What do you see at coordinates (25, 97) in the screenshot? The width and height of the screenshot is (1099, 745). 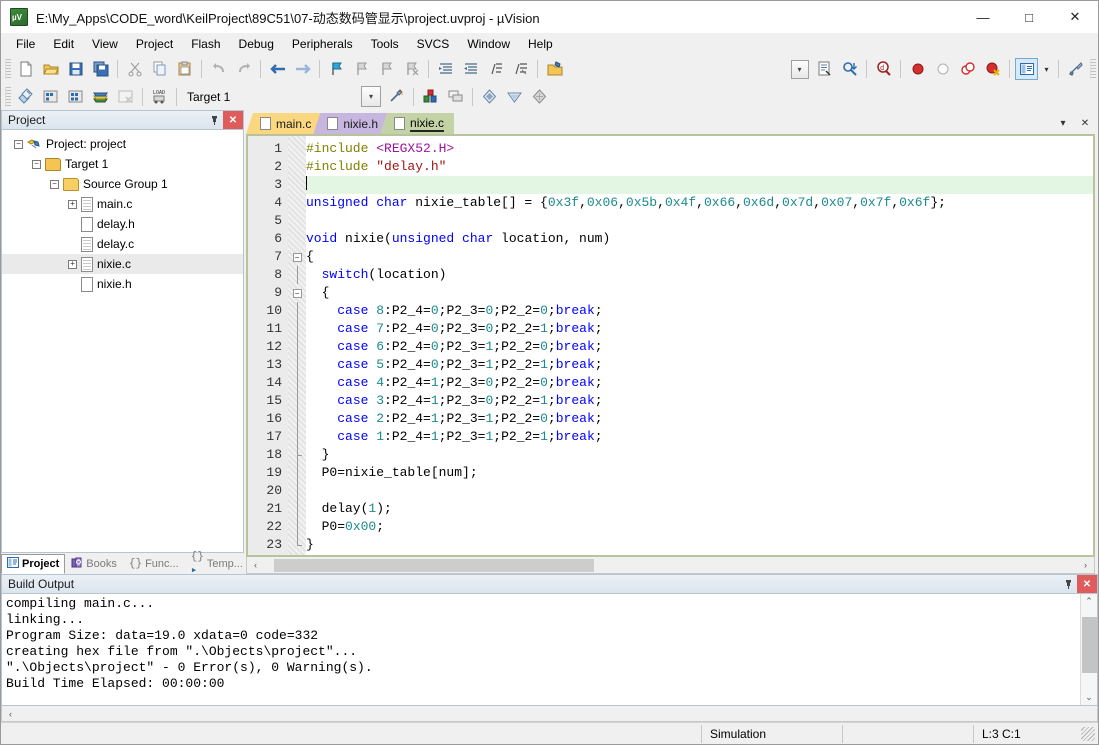 I see `translate-icon` at bounding box center [25, 97].